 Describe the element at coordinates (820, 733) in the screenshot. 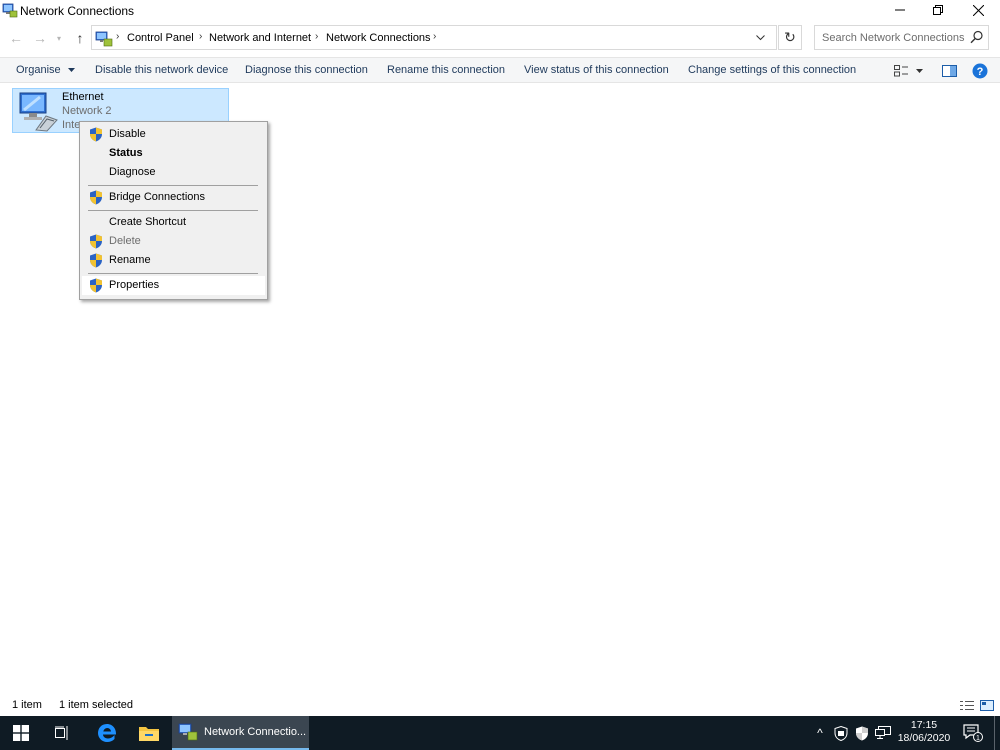

I see `show-hidden-icons-button: ^` at that location.